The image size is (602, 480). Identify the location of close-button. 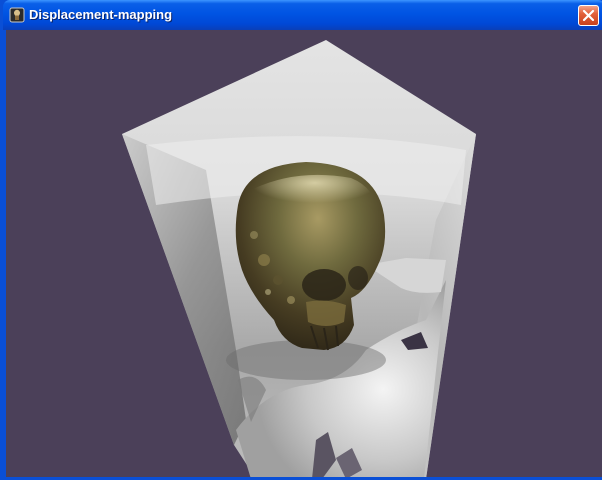
(588, 15).